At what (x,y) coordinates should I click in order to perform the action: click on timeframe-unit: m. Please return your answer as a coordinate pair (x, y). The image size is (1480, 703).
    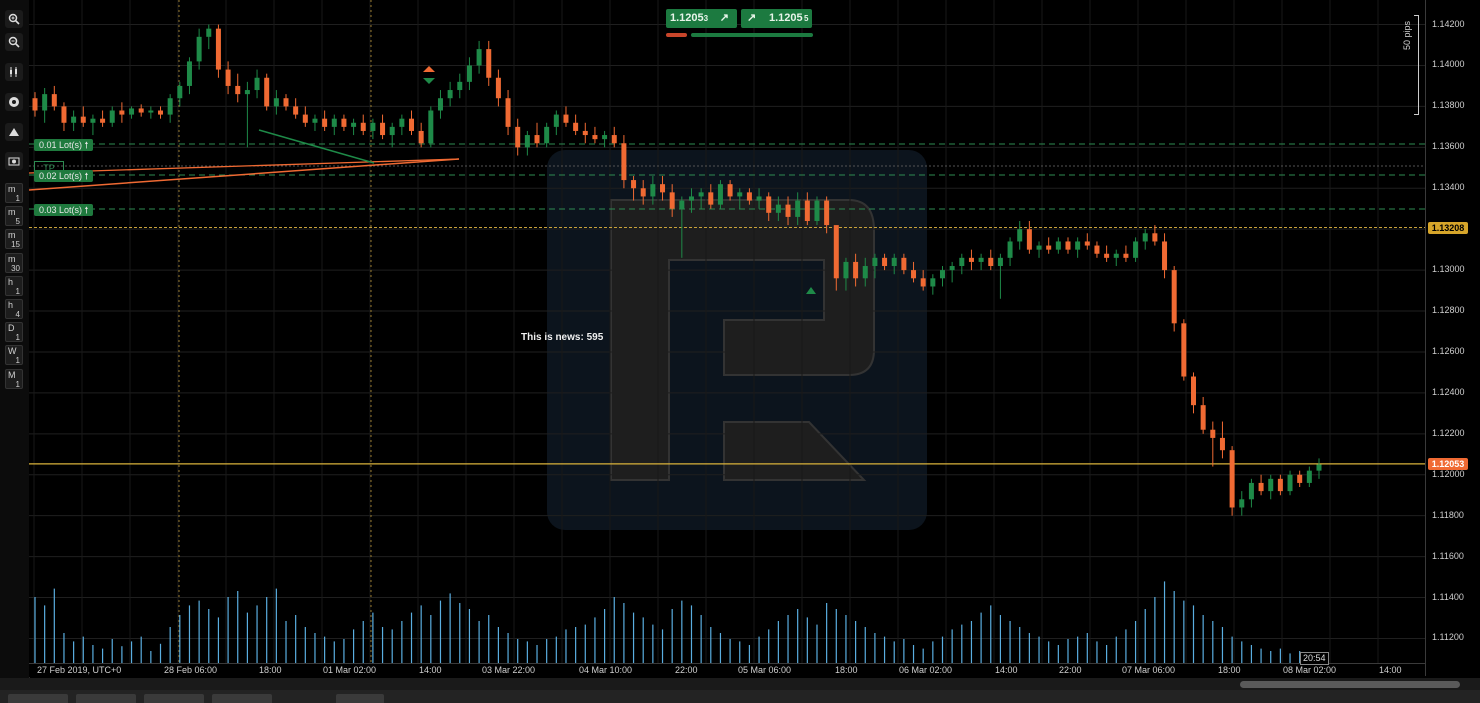
    Looking at the image, I should click on (12, 235).